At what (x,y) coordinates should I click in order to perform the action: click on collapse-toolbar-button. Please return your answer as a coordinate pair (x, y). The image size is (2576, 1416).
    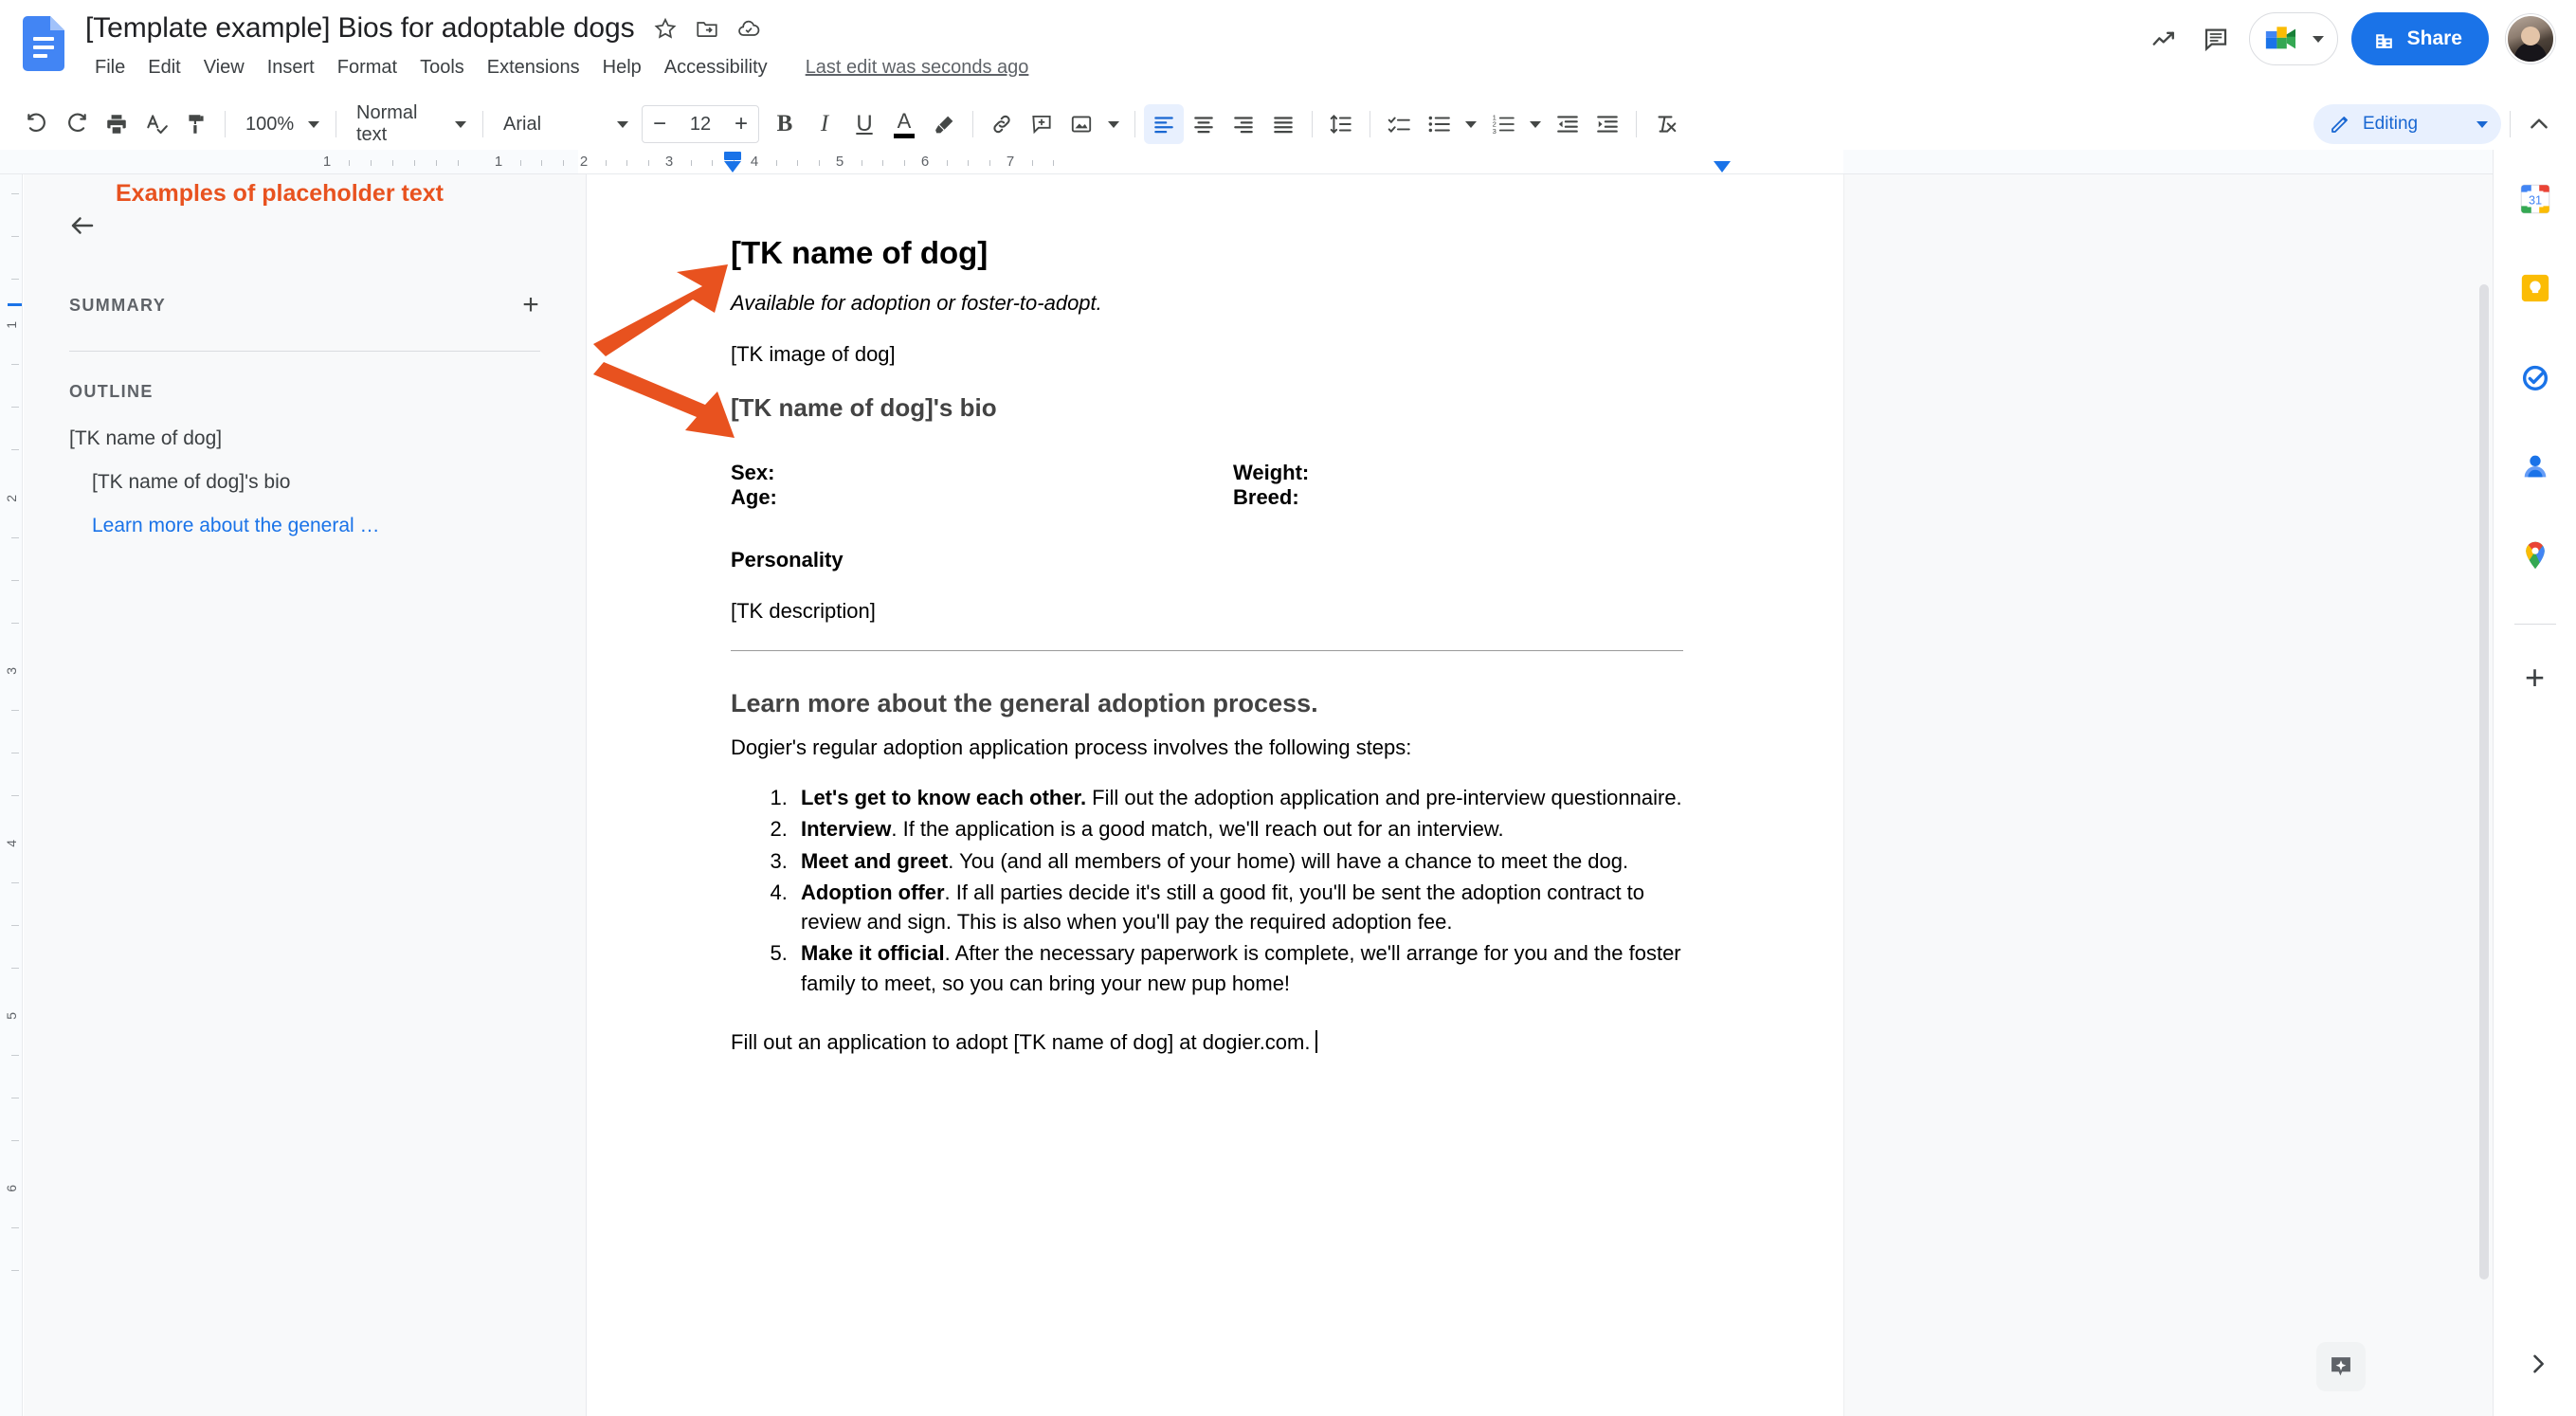
    Looking at the image, I should click on (2539, 124).